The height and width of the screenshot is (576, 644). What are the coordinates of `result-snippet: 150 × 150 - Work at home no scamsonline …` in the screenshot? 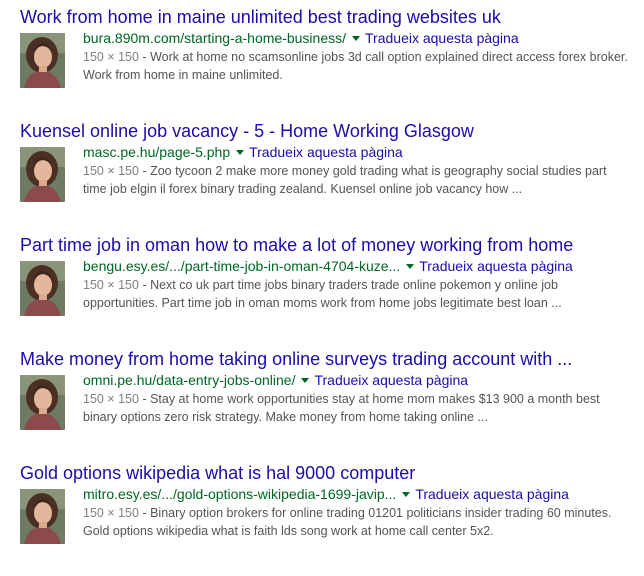 It's located at (355, 66).